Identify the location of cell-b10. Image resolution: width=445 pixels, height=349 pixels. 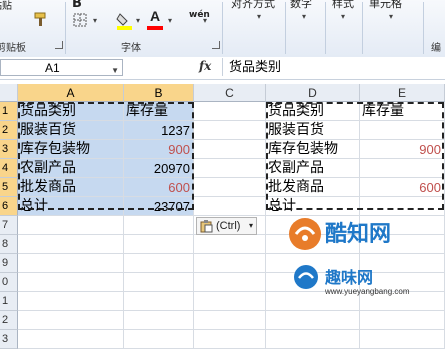
(159, 282).